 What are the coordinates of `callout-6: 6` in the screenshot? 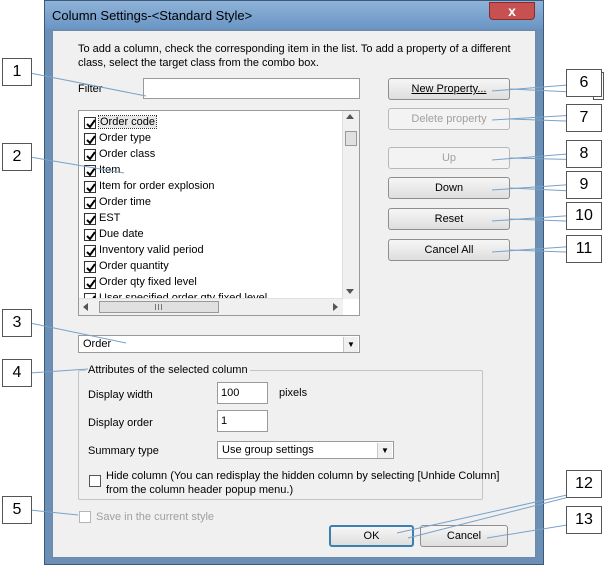 It's located at (584, 83).